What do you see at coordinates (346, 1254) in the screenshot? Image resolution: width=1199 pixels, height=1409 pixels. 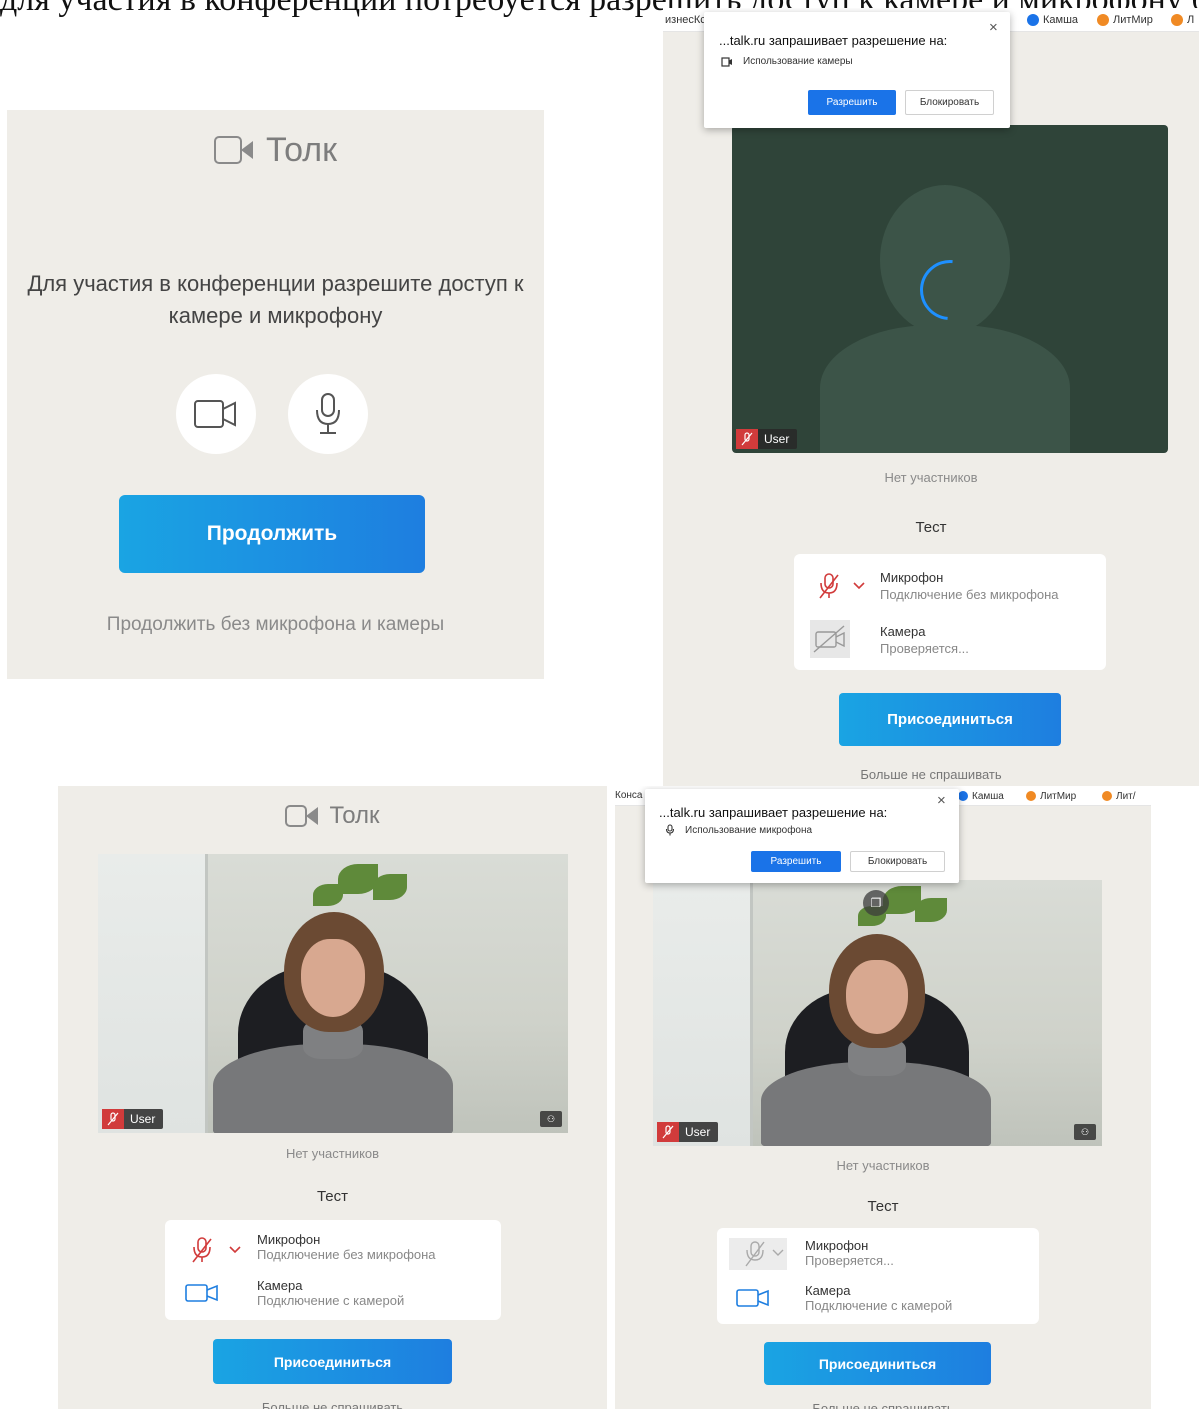 I see `microphone-status: Подключение без микрофона` at bounding box center [346, 1254].